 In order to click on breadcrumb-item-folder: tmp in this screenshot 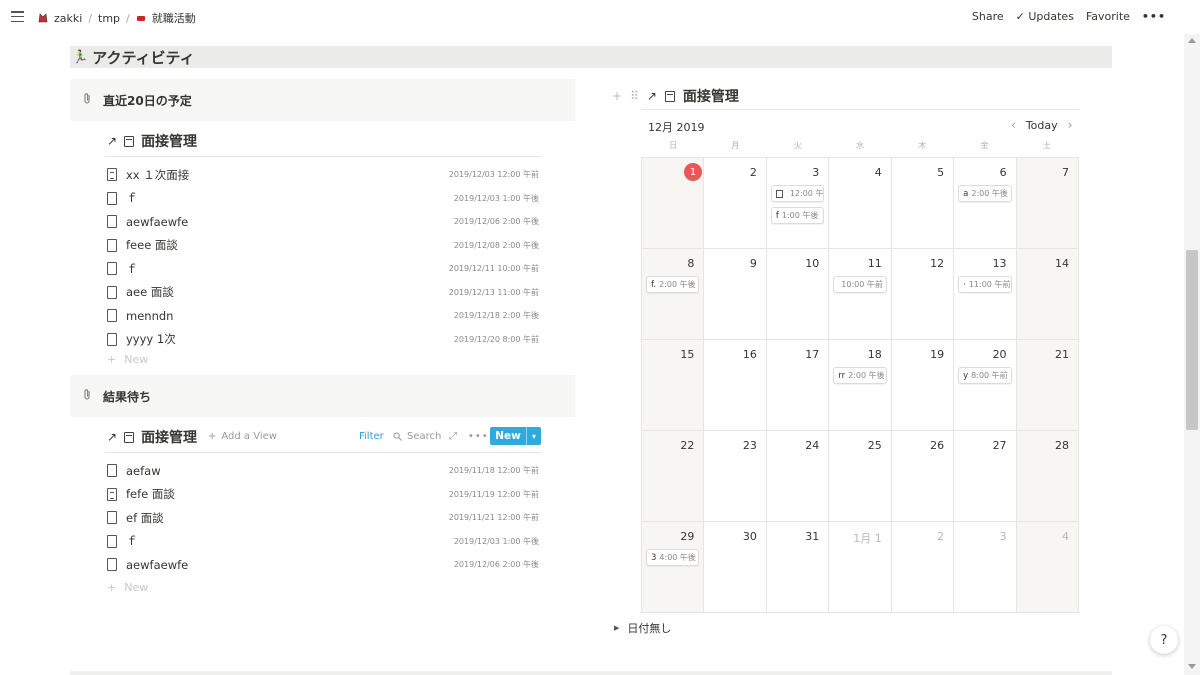, I will do `click(109, 18)`.